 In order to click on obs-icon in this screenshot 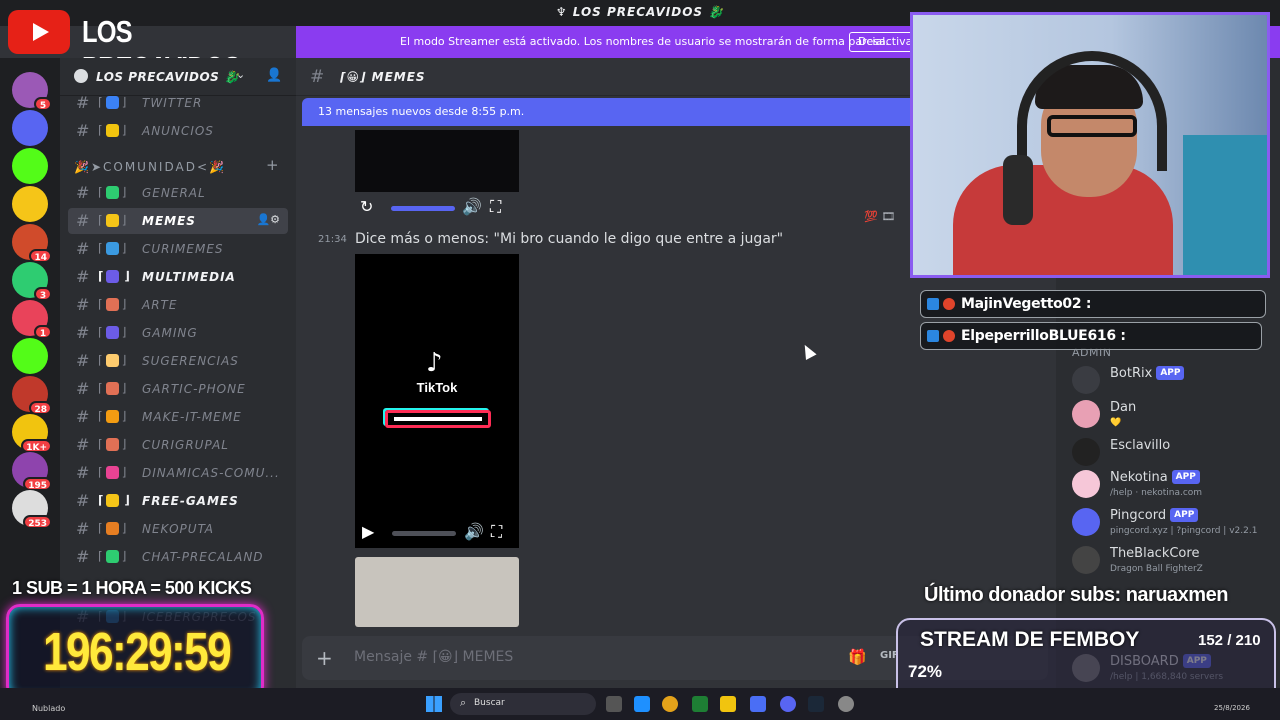, I will do `click(846, 704)`.